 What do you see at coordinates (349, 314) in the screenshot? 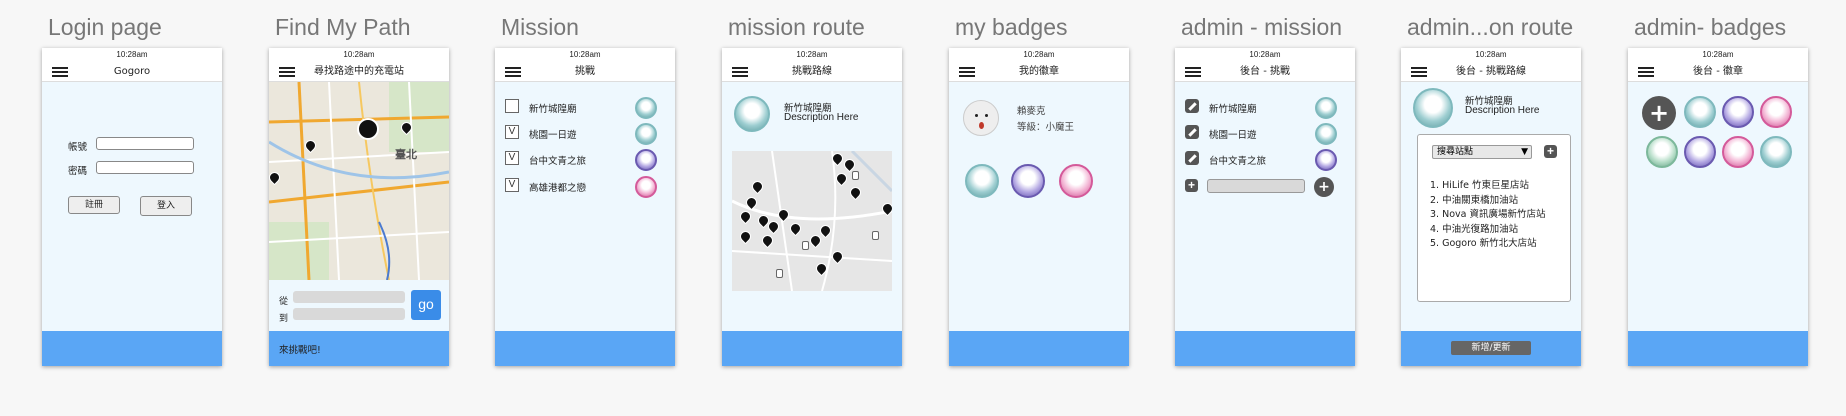
I see `to-input` at bounding box center [349, 314].